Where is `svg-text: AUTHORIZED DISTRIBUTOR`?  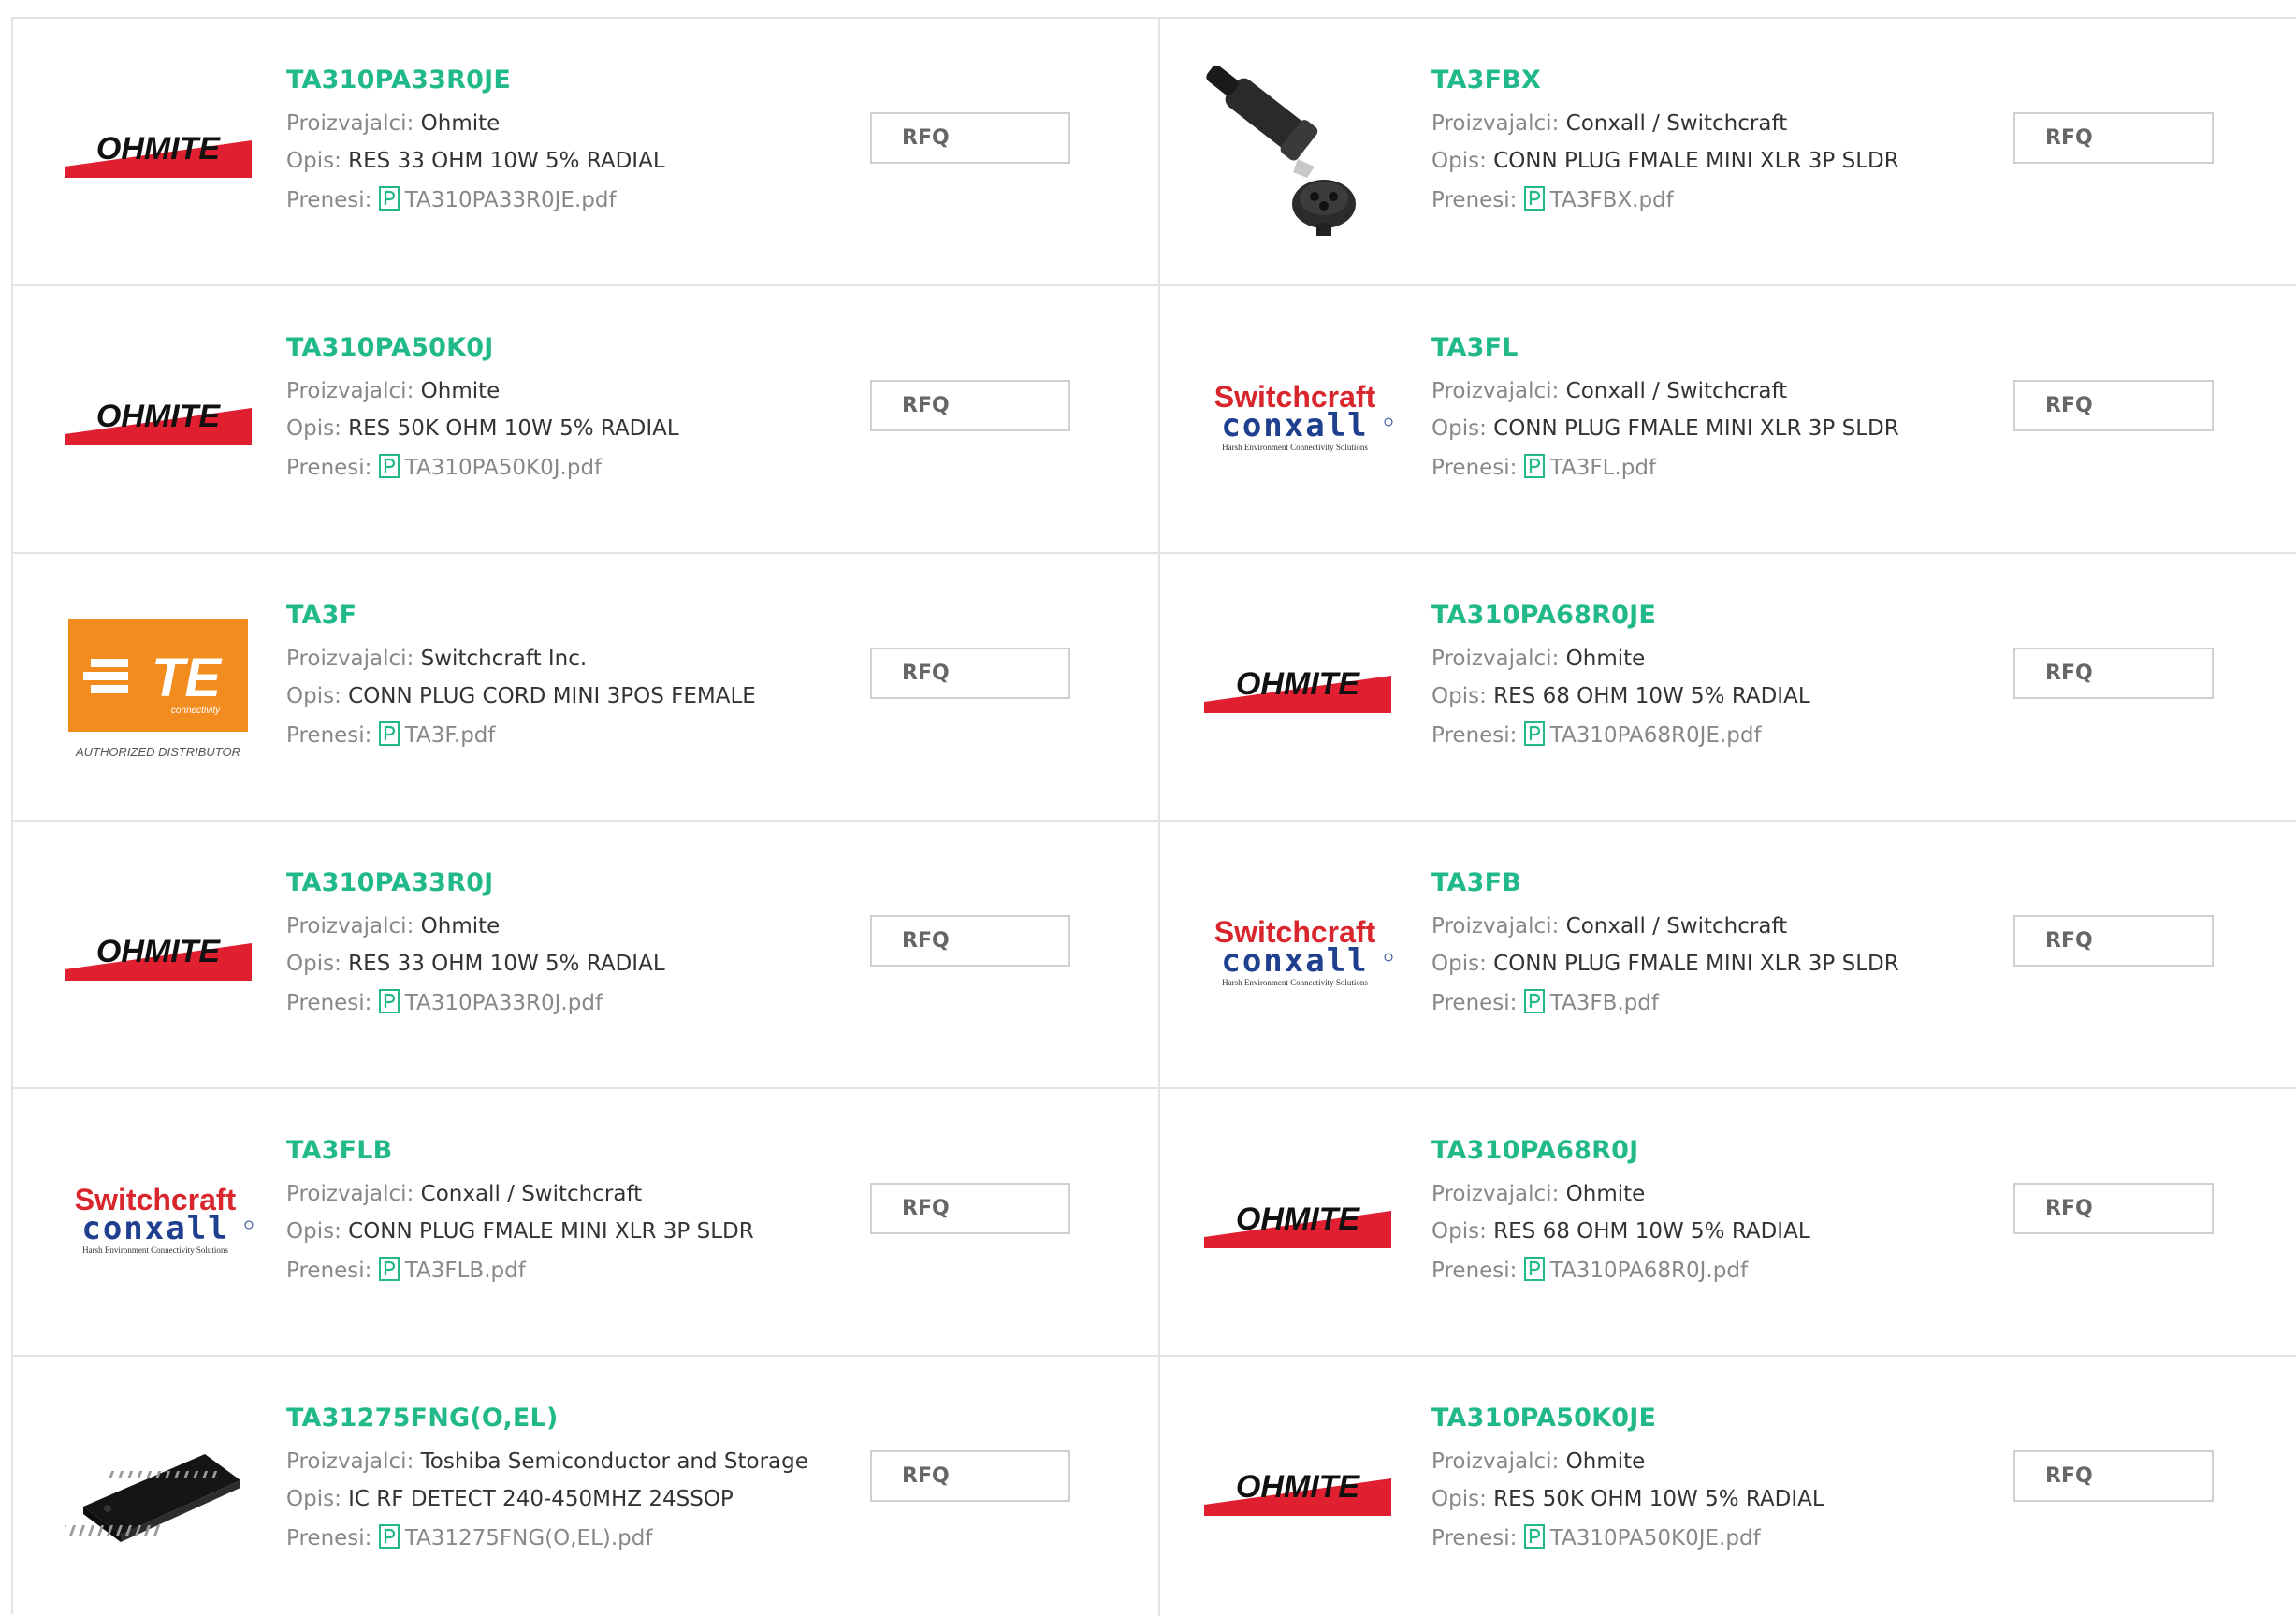 svg-text: AUTHORIZED DISTRIBUTOR is located at coordinates (157, 752).